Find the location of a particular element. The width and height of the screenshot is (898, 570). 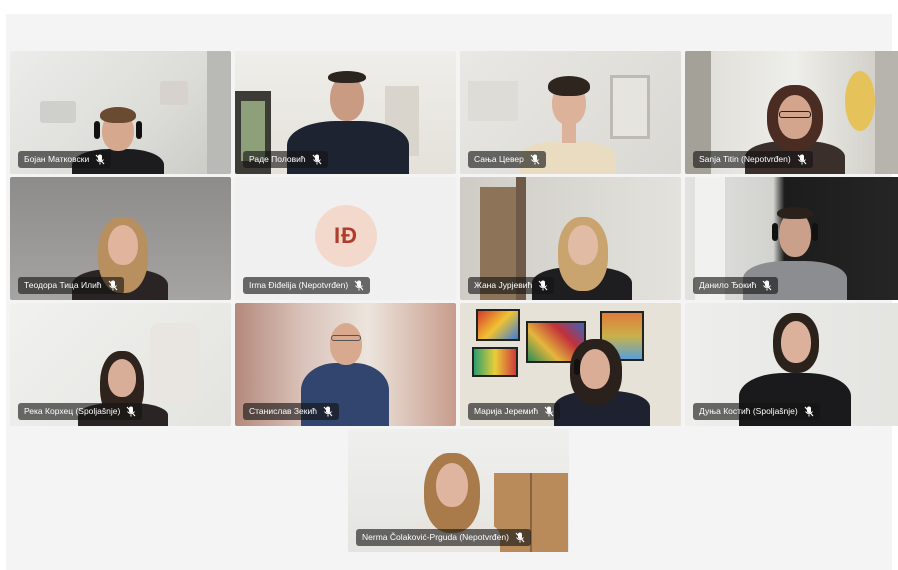

participant-name: Данило Ђокић is located at coordinates (728, 285).